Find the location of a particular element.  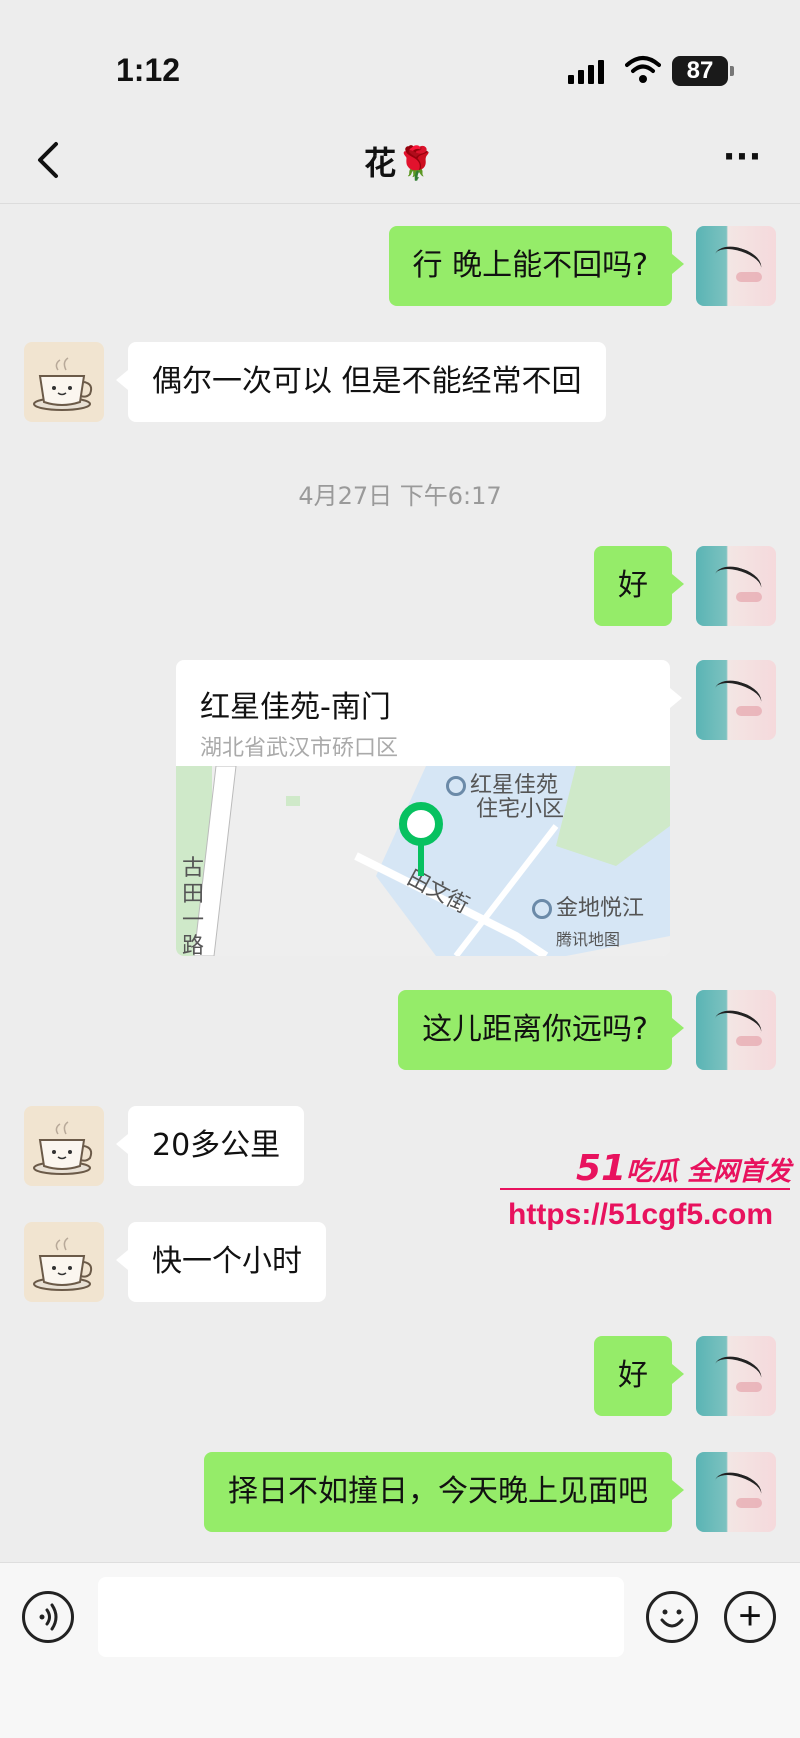

map-provider-label: 腾讯地图 is located at coordinates (588, 939).